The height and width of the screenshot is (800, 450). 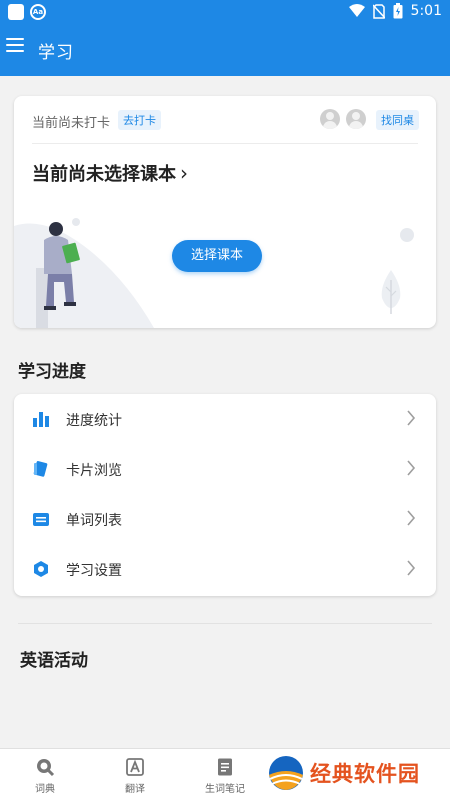 I want to click on nav-item-translate: 翻译, so click(x=135, y=776).